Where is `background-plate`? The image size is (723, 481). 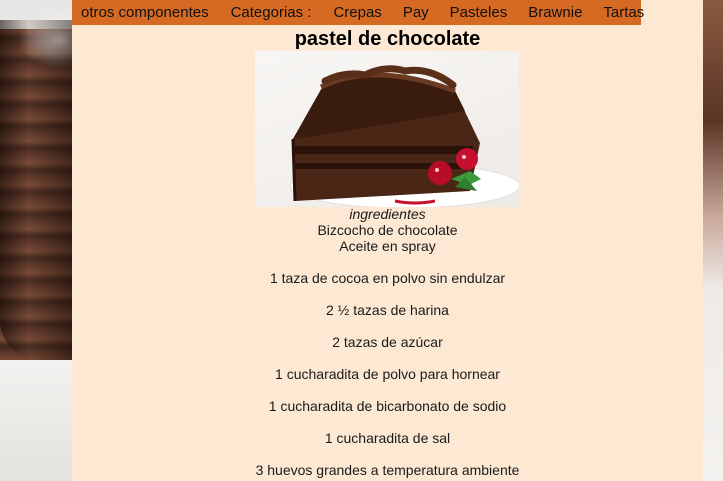 background-plate is located at coordinates (36, 420).